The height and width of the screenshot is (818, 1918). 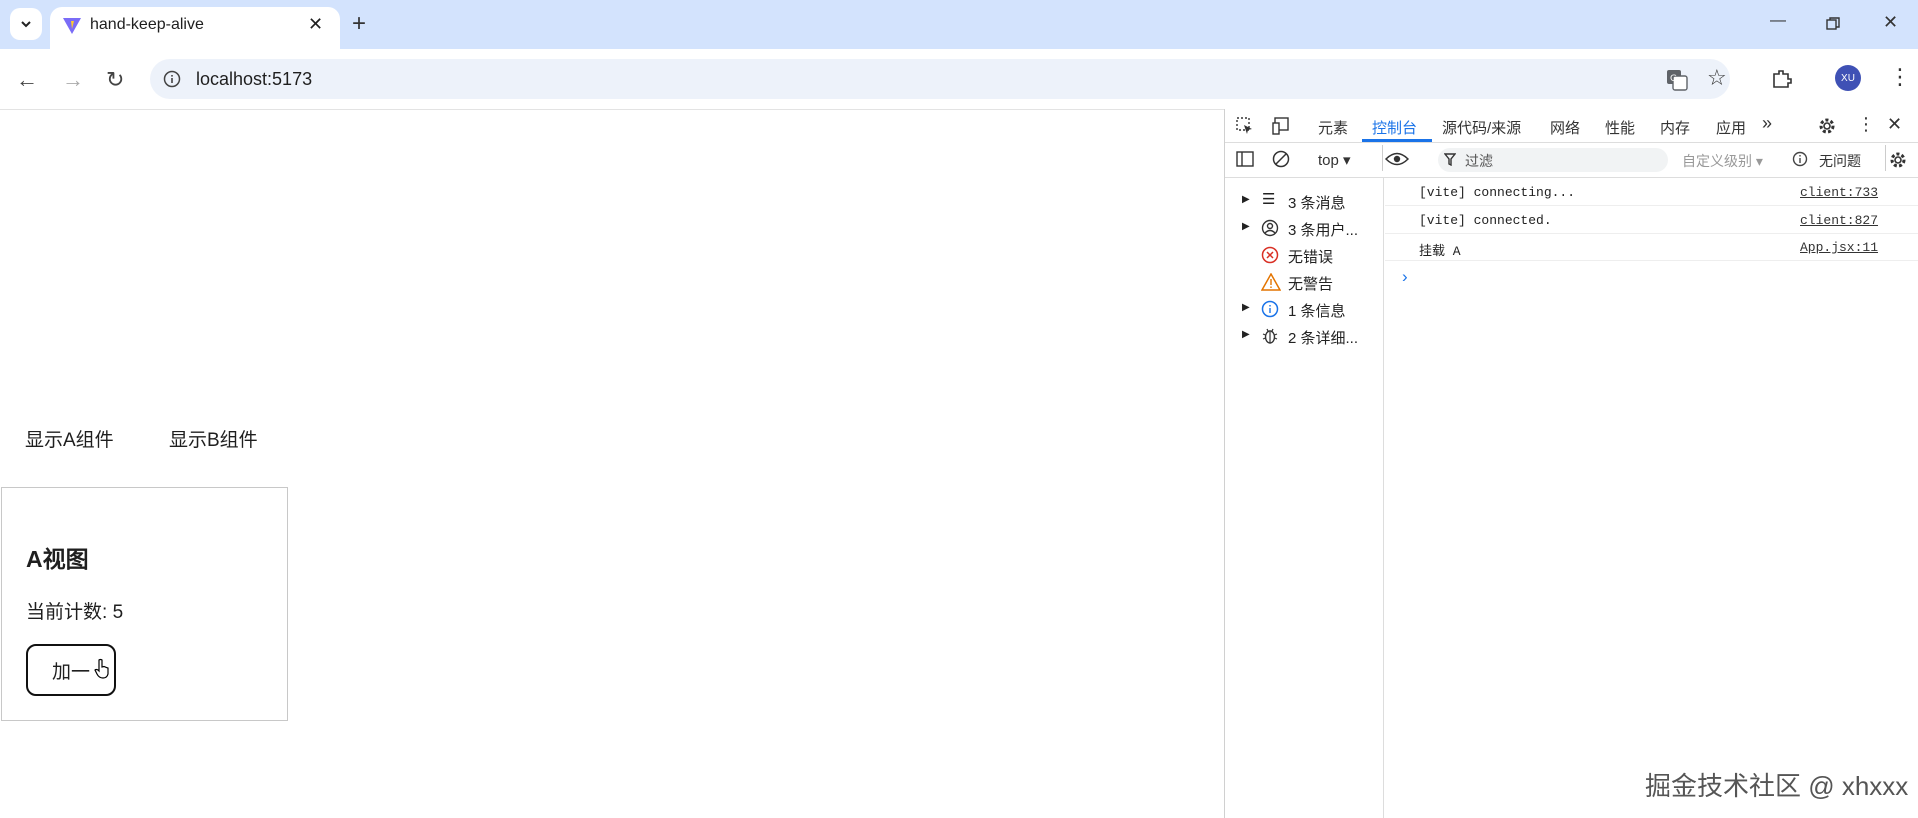 What do you see at coordinates (73, 80) in the screenshot?
I see `forward-icon: →` at bounding box center [73, 80].